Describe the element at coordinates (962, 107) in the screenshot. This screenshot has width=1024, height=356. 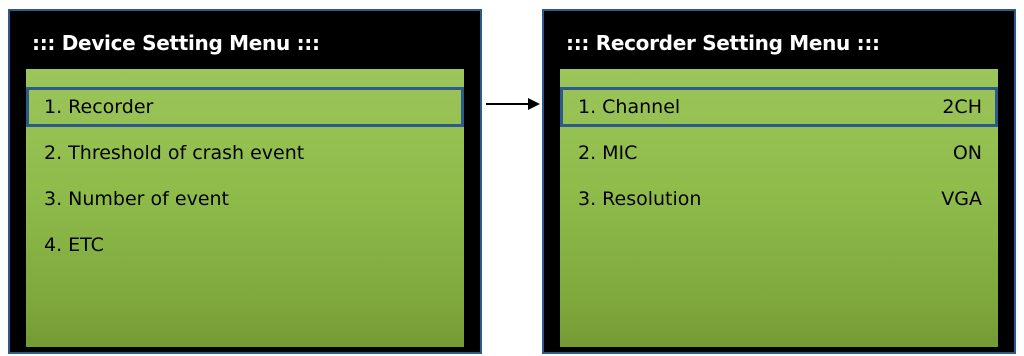
I see `menu-item-value: 2CH` at that location.